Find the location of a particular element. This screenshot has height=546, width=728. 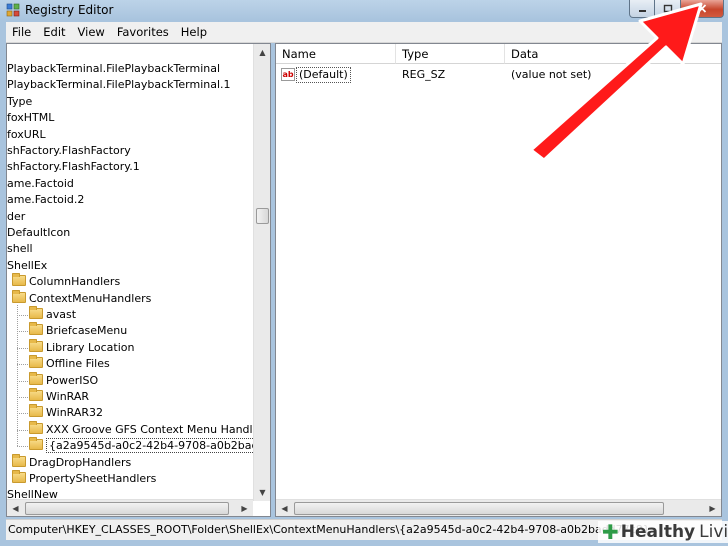

window-title: Registry Editor is located at coordinates (69, 10).